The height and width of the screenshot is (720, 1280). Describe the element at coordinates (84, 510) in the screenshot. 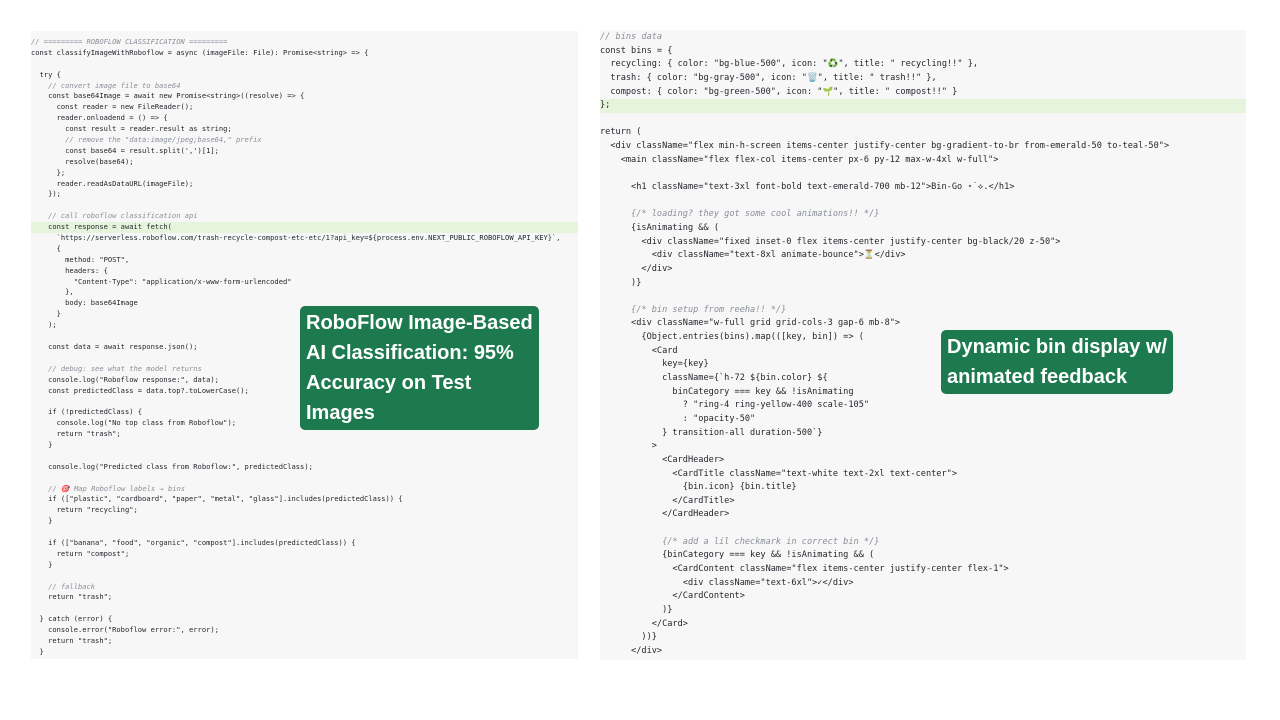

I see `code-line: return "recycling";` at that location.